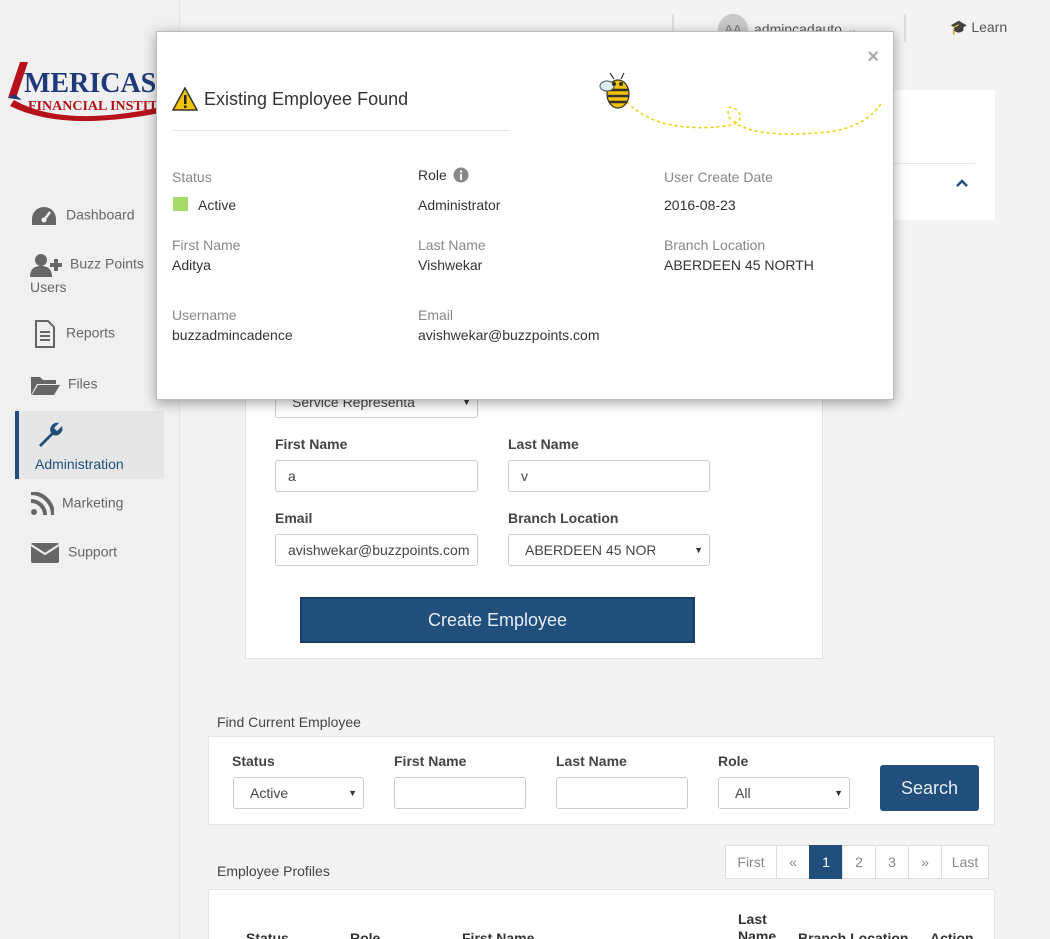 This screenshot has width=1050, height=939. I want to click on username-value: buzzadmincadence, so click(232, 335).